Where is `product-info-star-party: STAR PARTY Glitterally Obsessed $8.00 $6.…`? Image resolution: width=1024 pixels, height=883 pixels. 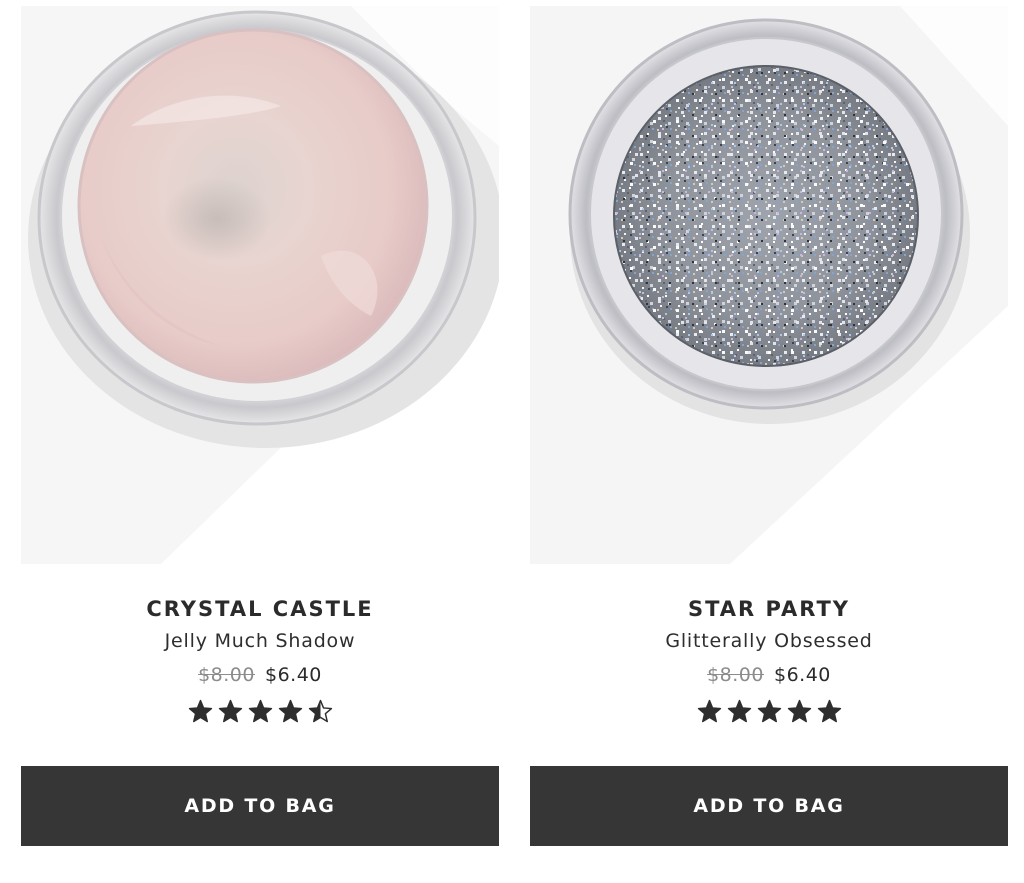
product-info-star-party: STAR PARTY Glitterally Obsessed $8.00 $6.… is located at coordinates (769, 646).